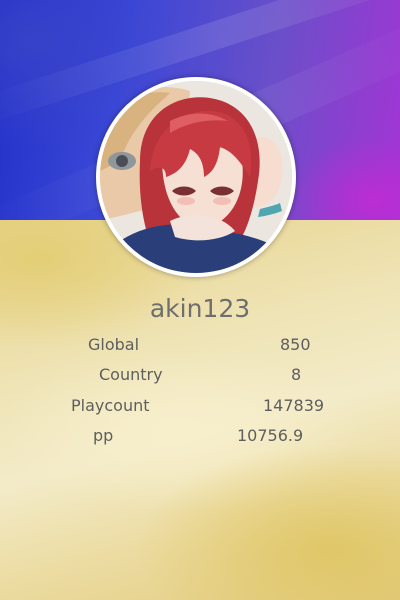 This screenshot has width=400, height=600. What do you see at coordinates (103, 435) in the screenshot?
I see `pp-label: pp` at bounding box center [103, 435].